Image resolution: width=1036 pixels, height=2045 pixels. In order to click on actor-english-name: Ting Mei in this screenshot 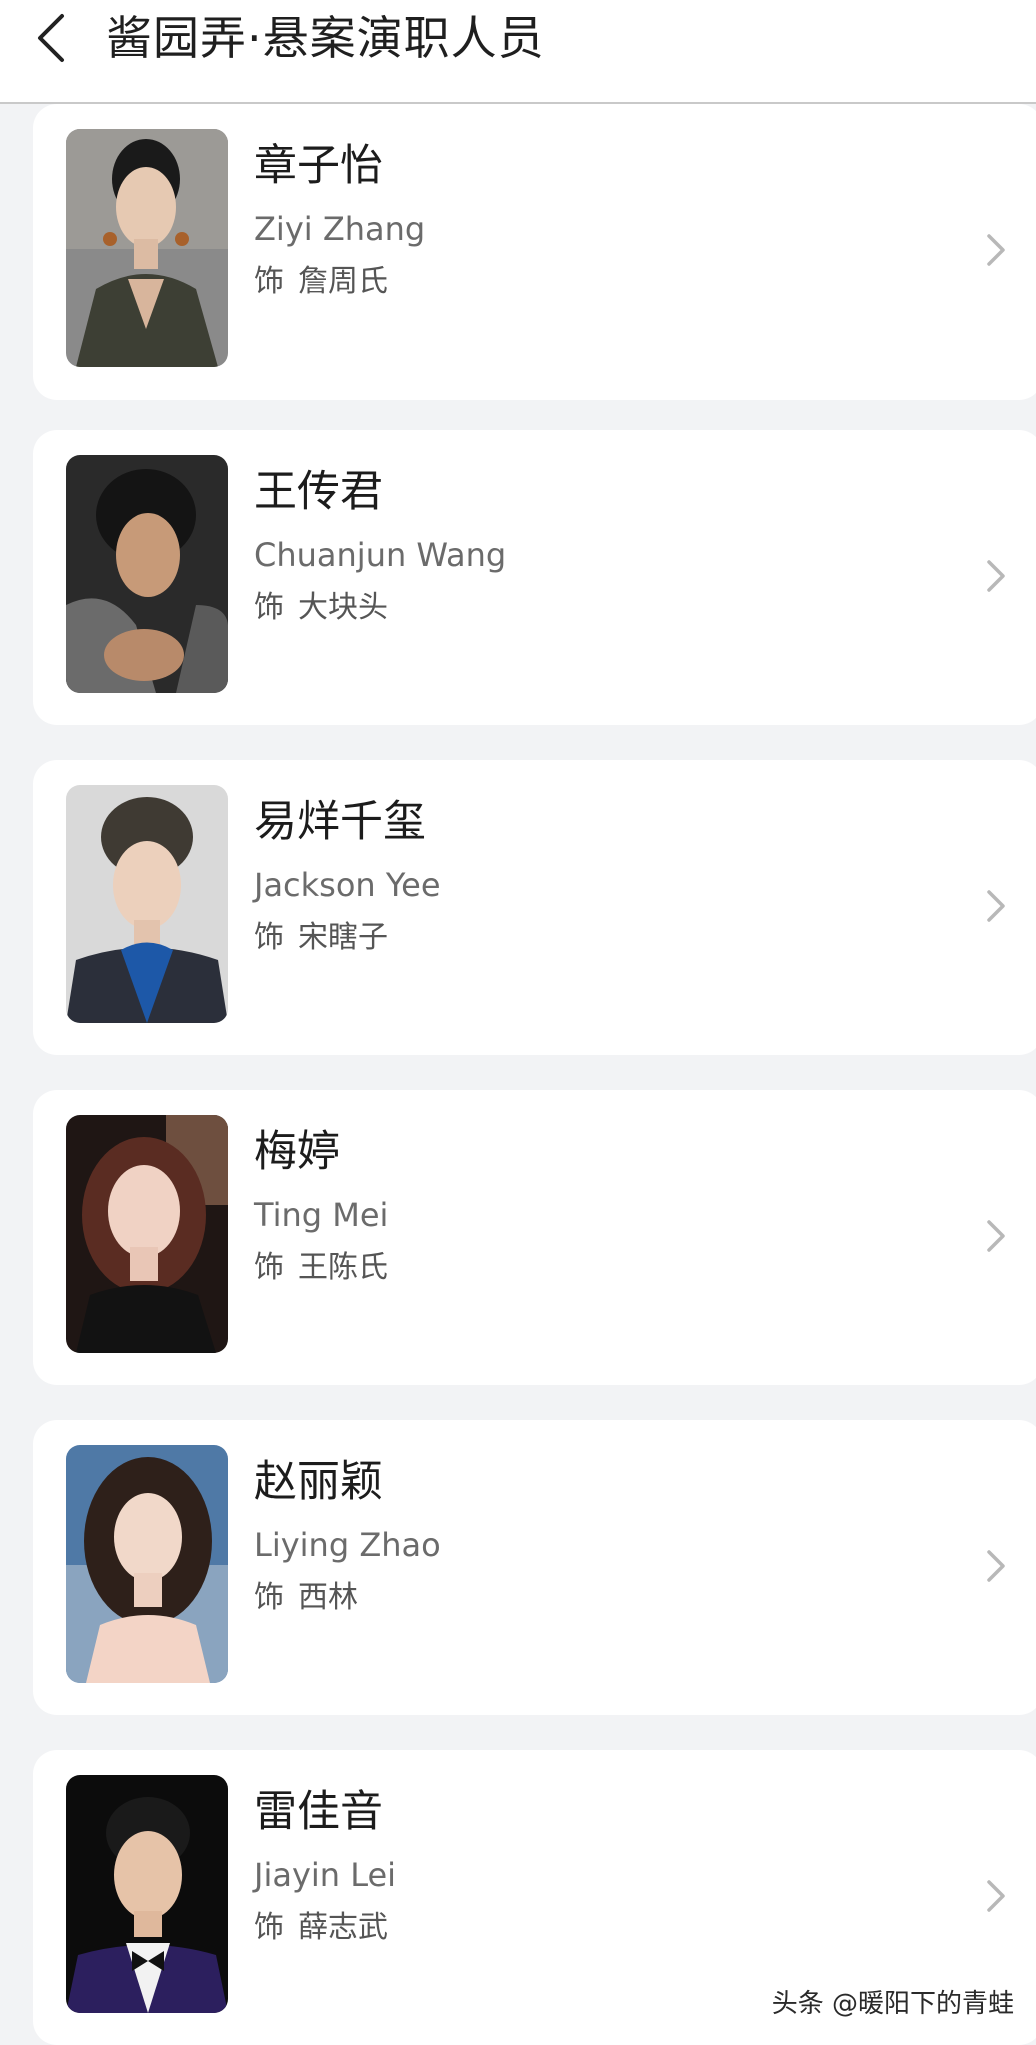, I will do `click(321, 1215)`.